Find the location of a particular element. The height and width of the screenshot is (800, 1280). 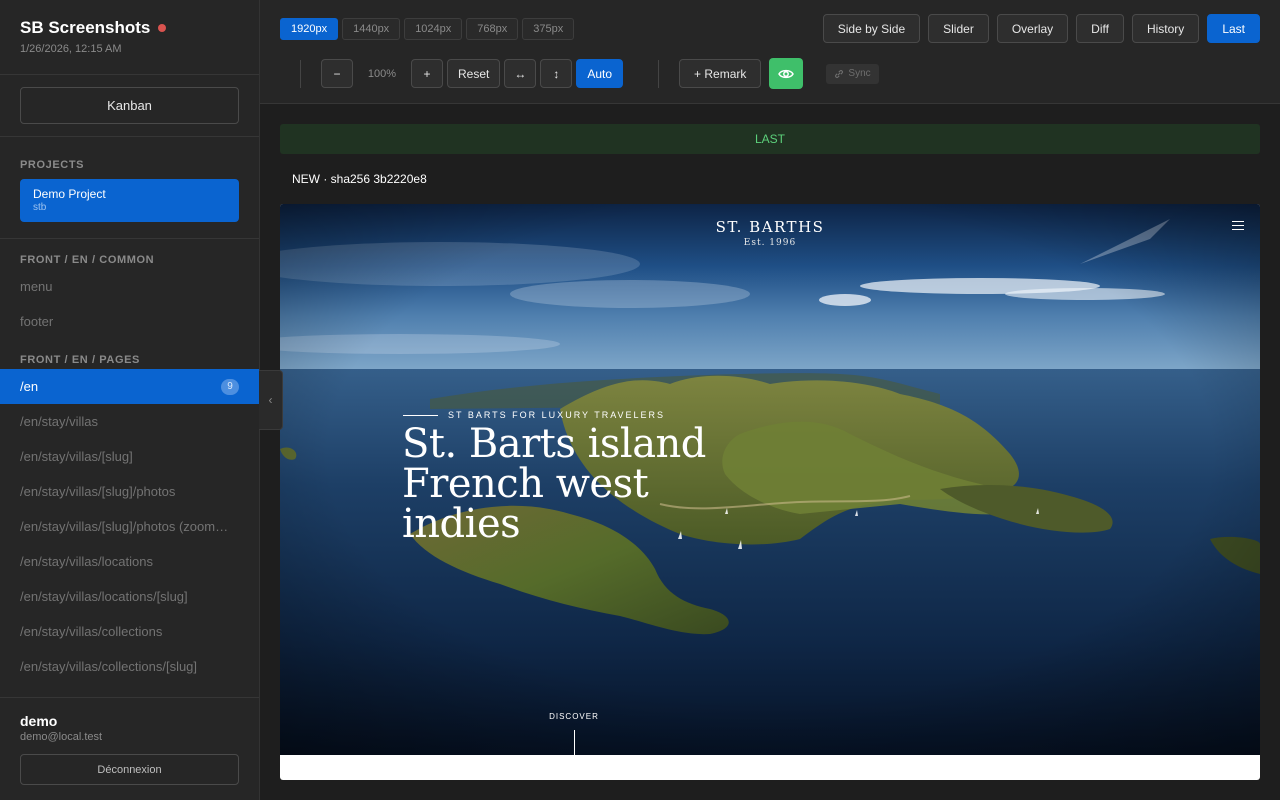

nav-item-collections: /en/stay/villas/collections is located at coordinates (129, 631).